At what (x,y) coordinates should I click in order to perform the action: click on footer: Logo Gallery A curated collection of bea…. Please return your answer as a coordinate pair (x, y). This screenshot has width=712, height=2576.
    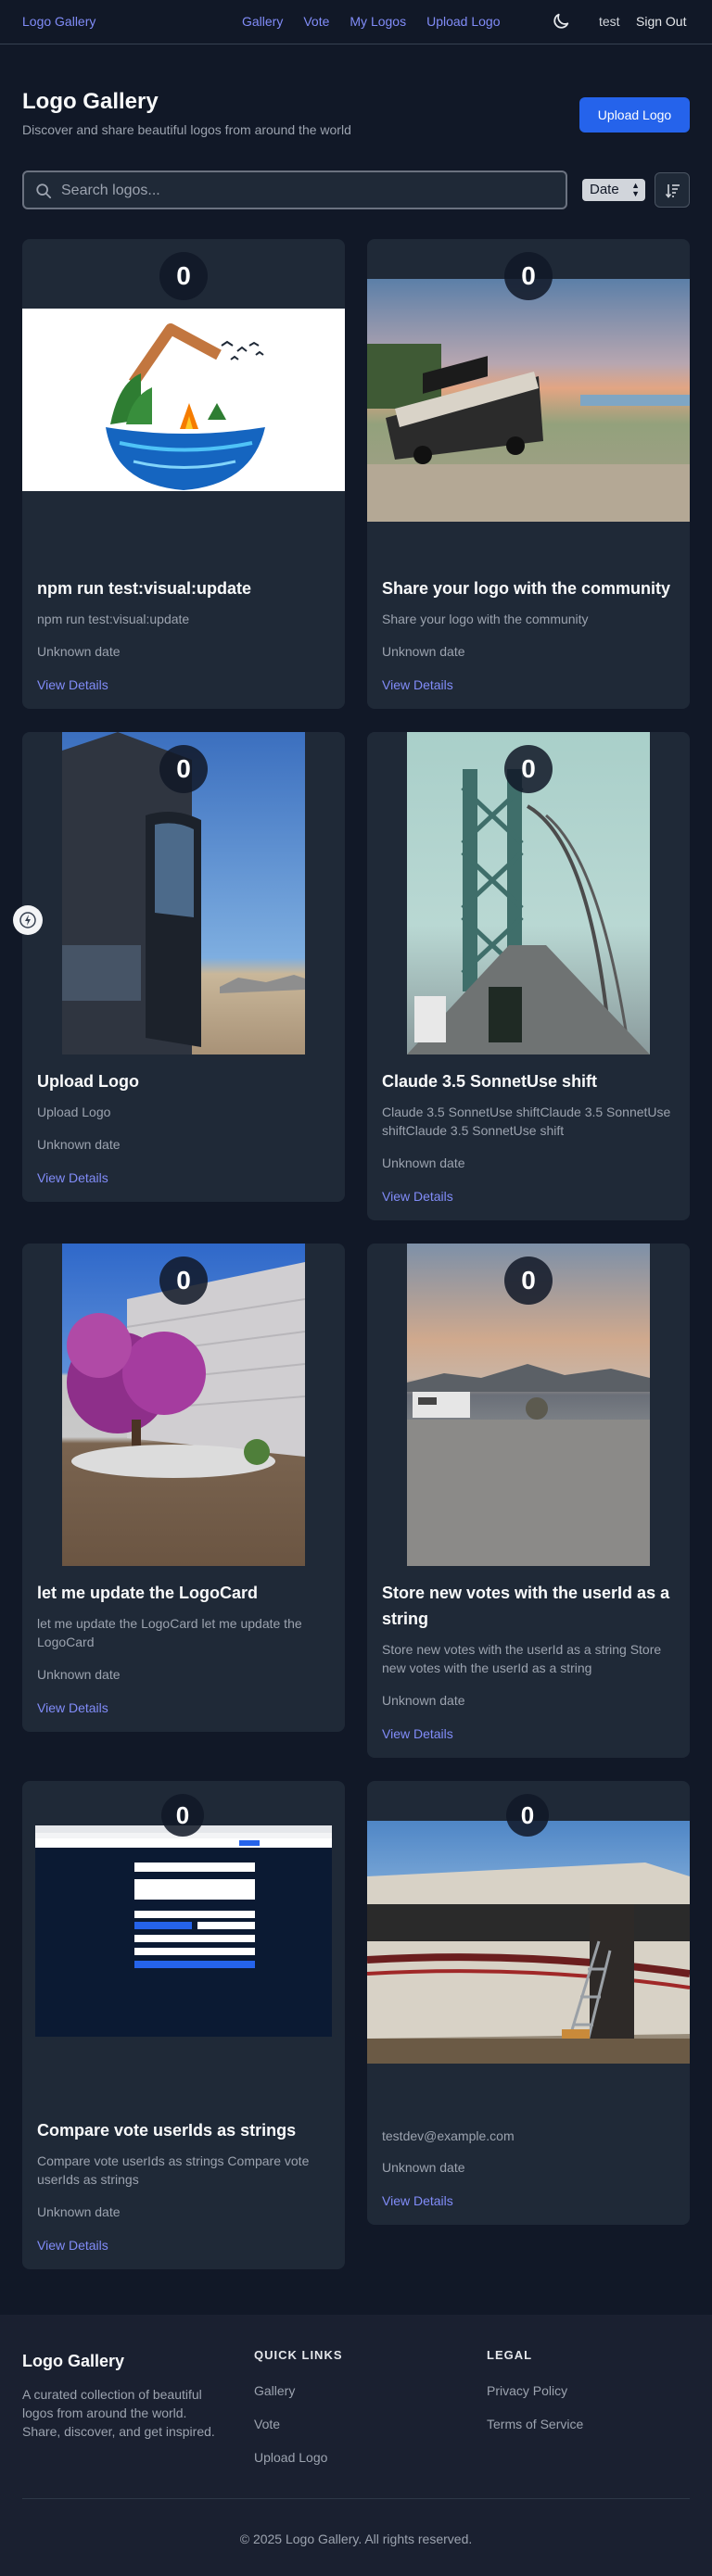
    Looking at the image, I should click on (356, 2446).